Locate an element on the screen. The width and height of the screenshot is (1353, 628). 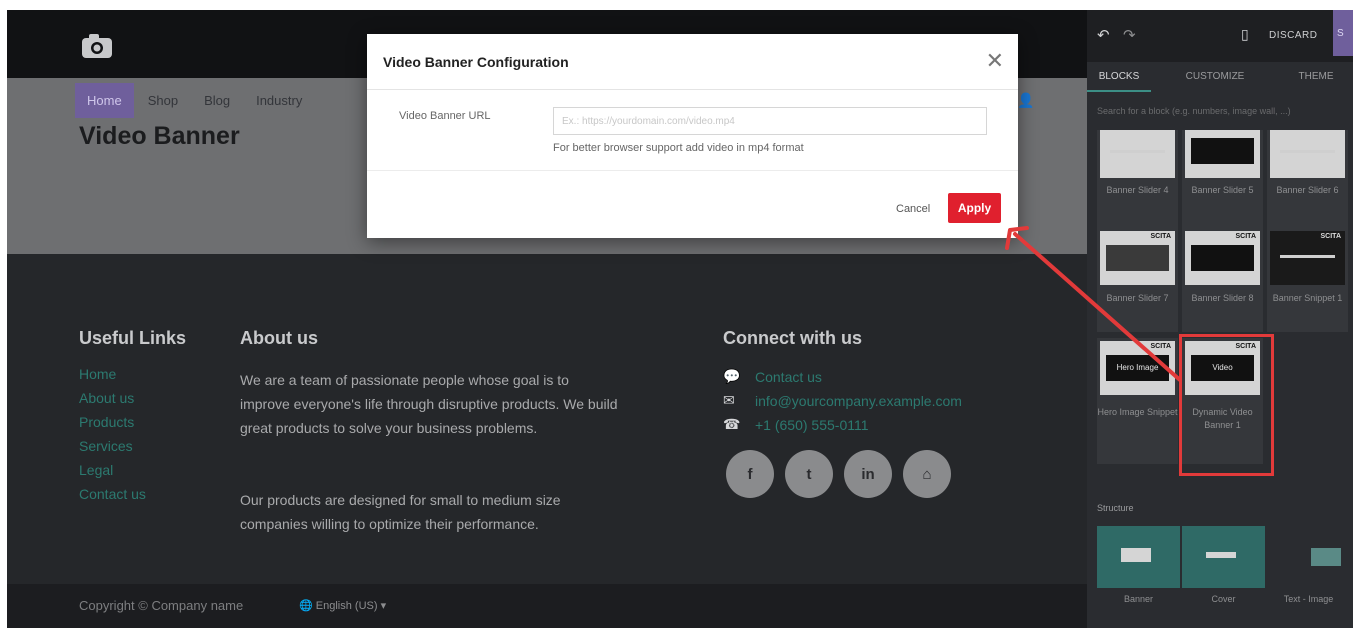
undo-icon: ↶ is located at coordinates (1103, 35).